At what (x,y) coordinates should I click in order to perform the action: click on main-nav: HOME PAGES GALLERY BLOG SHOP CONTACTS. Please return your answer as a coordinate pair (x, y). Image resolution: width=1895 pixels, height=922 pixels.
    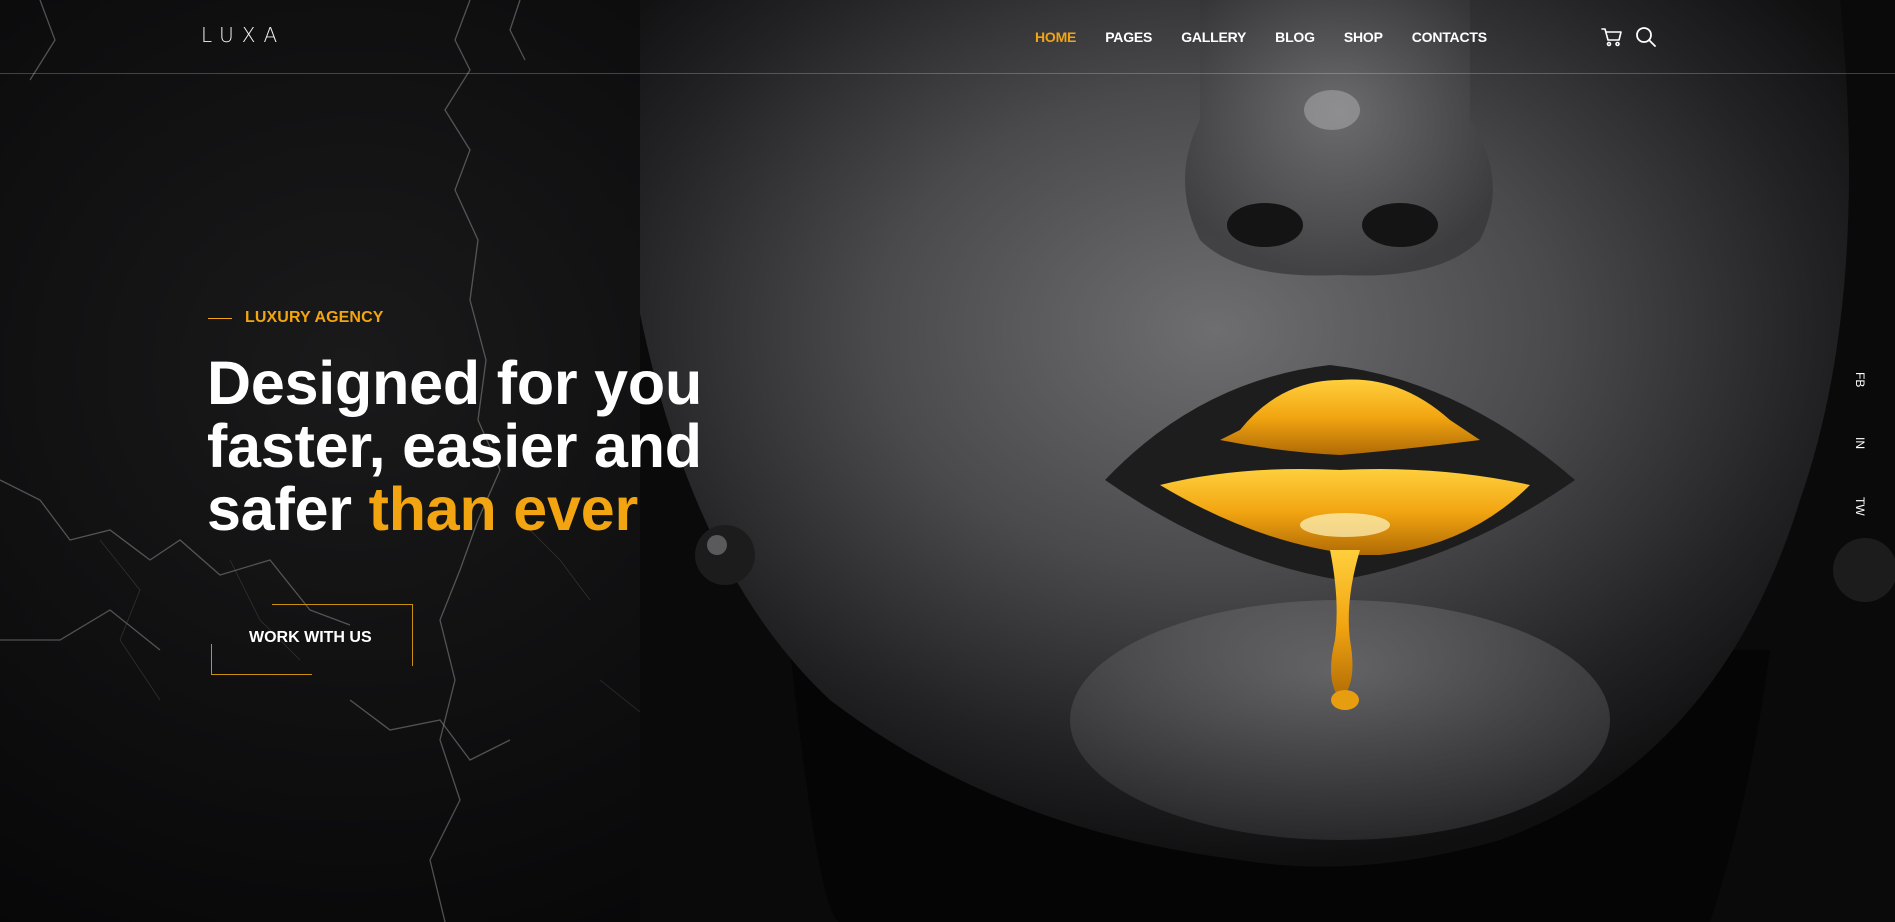
    Looking at the image, I should click on (1275, 37).